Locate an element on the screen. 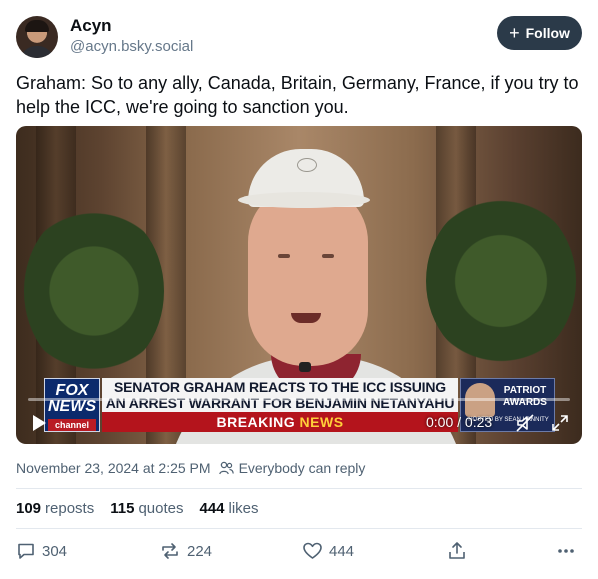  quotes-stat: 115 quotes is located at coordinates (146, 508).